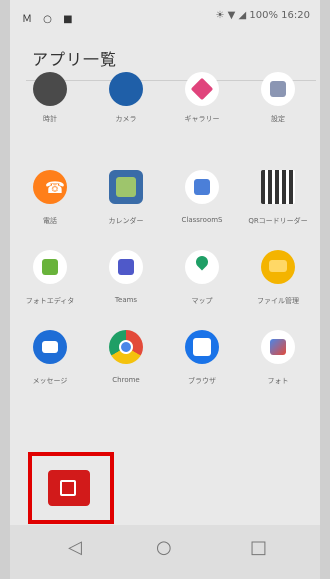  I want to click on app-settings: 設定, so click(278, 117).